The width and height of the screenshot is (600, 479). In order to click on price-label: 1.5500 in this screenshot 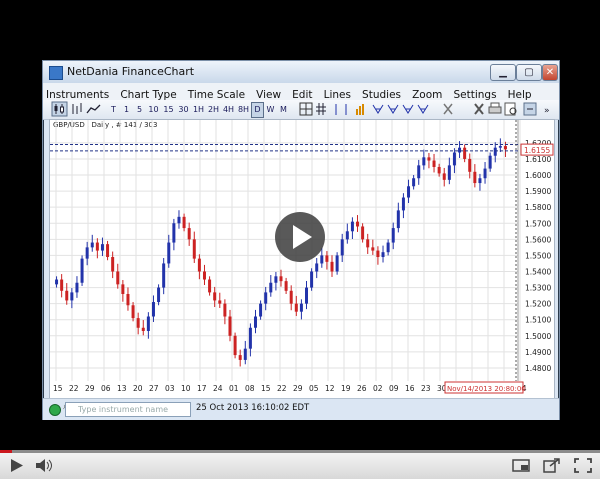, I will do `click(538, 255)`.